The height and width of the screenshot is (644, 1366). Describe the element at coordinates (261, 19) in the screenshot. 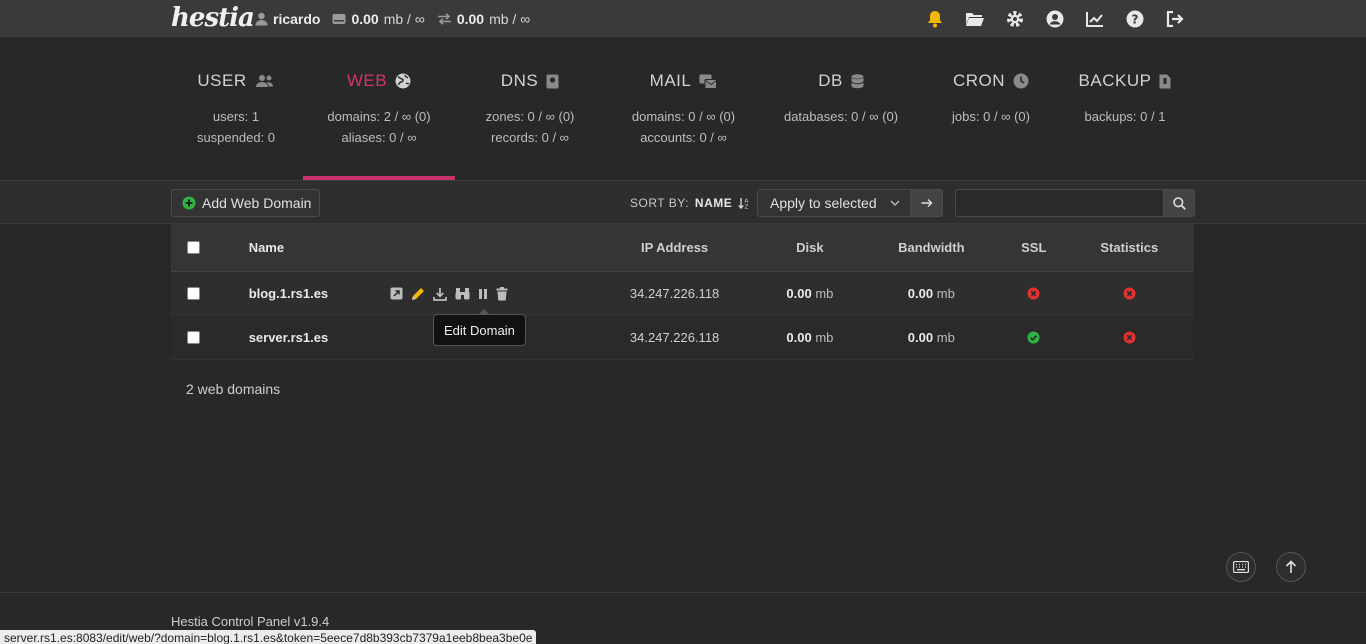

I see `user-icon` at that location.